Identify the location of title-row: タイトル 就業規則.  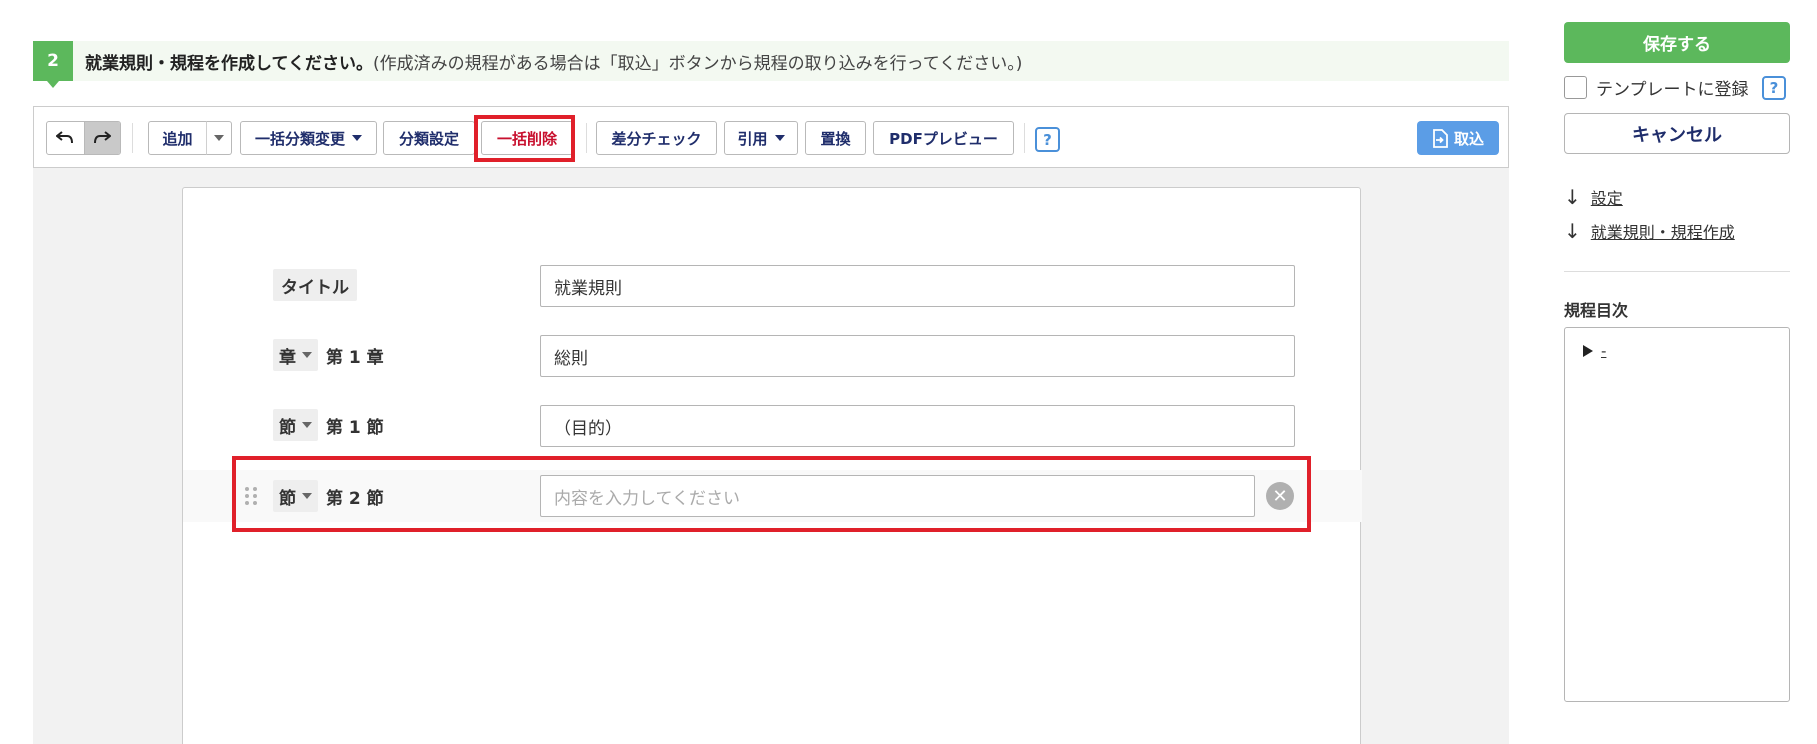
(772, 286).